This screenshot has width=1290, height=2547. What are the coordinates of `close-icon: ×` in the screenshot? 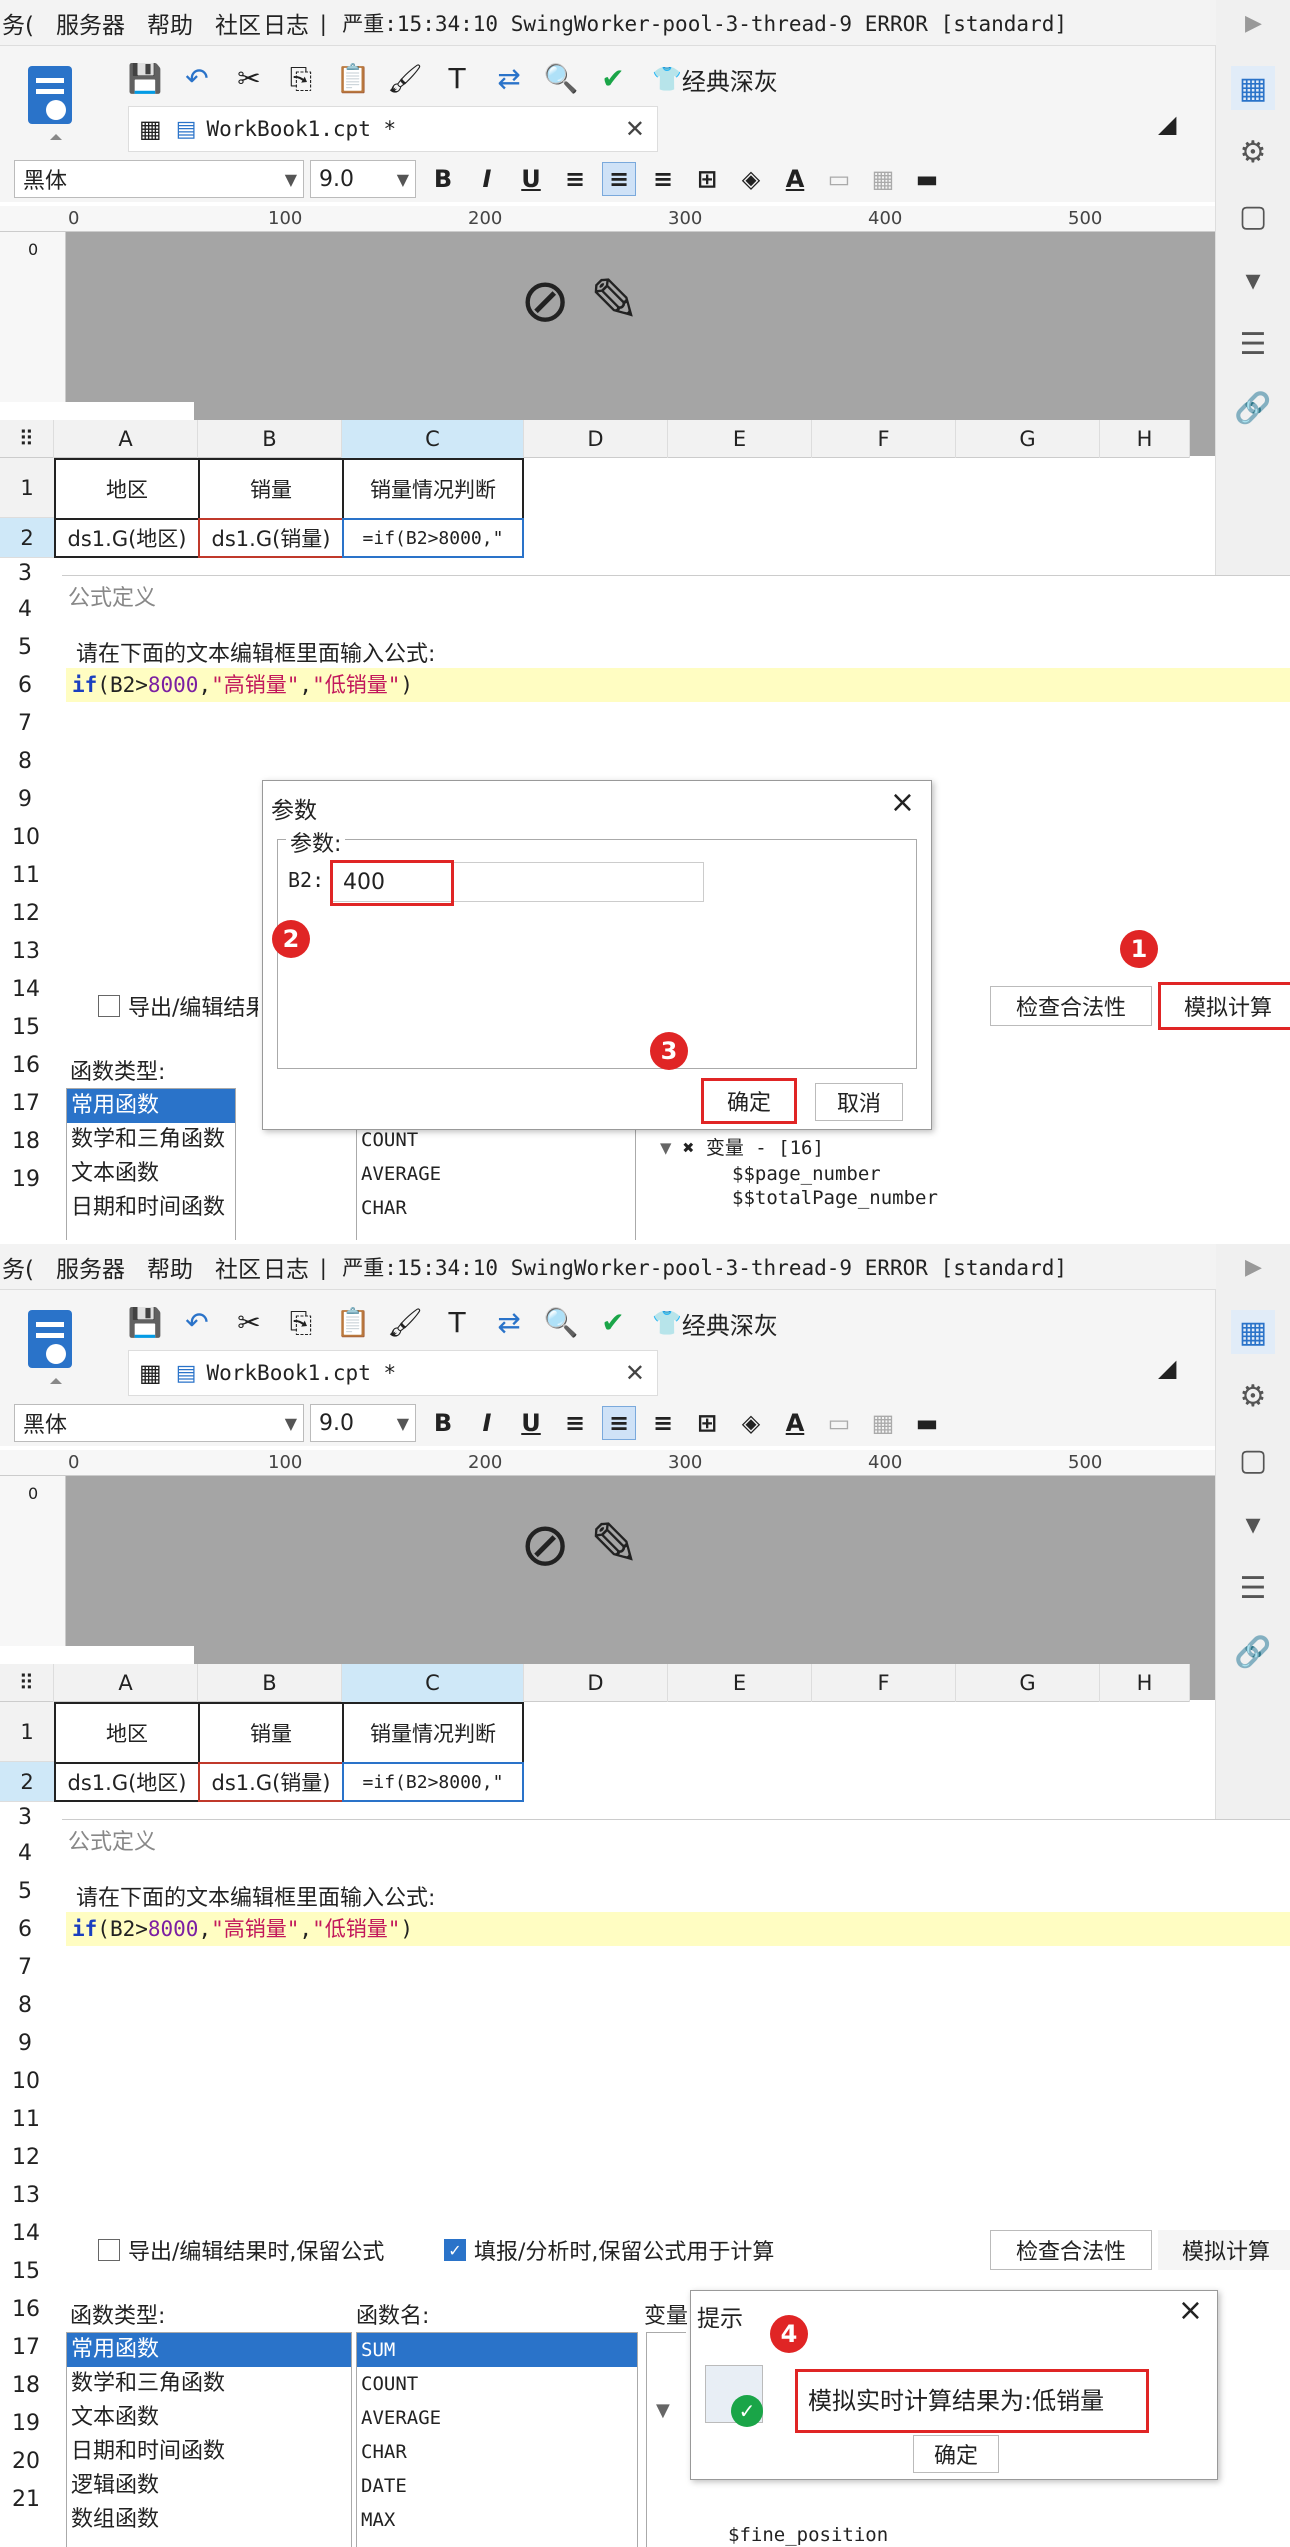 It's located at (902, 802).